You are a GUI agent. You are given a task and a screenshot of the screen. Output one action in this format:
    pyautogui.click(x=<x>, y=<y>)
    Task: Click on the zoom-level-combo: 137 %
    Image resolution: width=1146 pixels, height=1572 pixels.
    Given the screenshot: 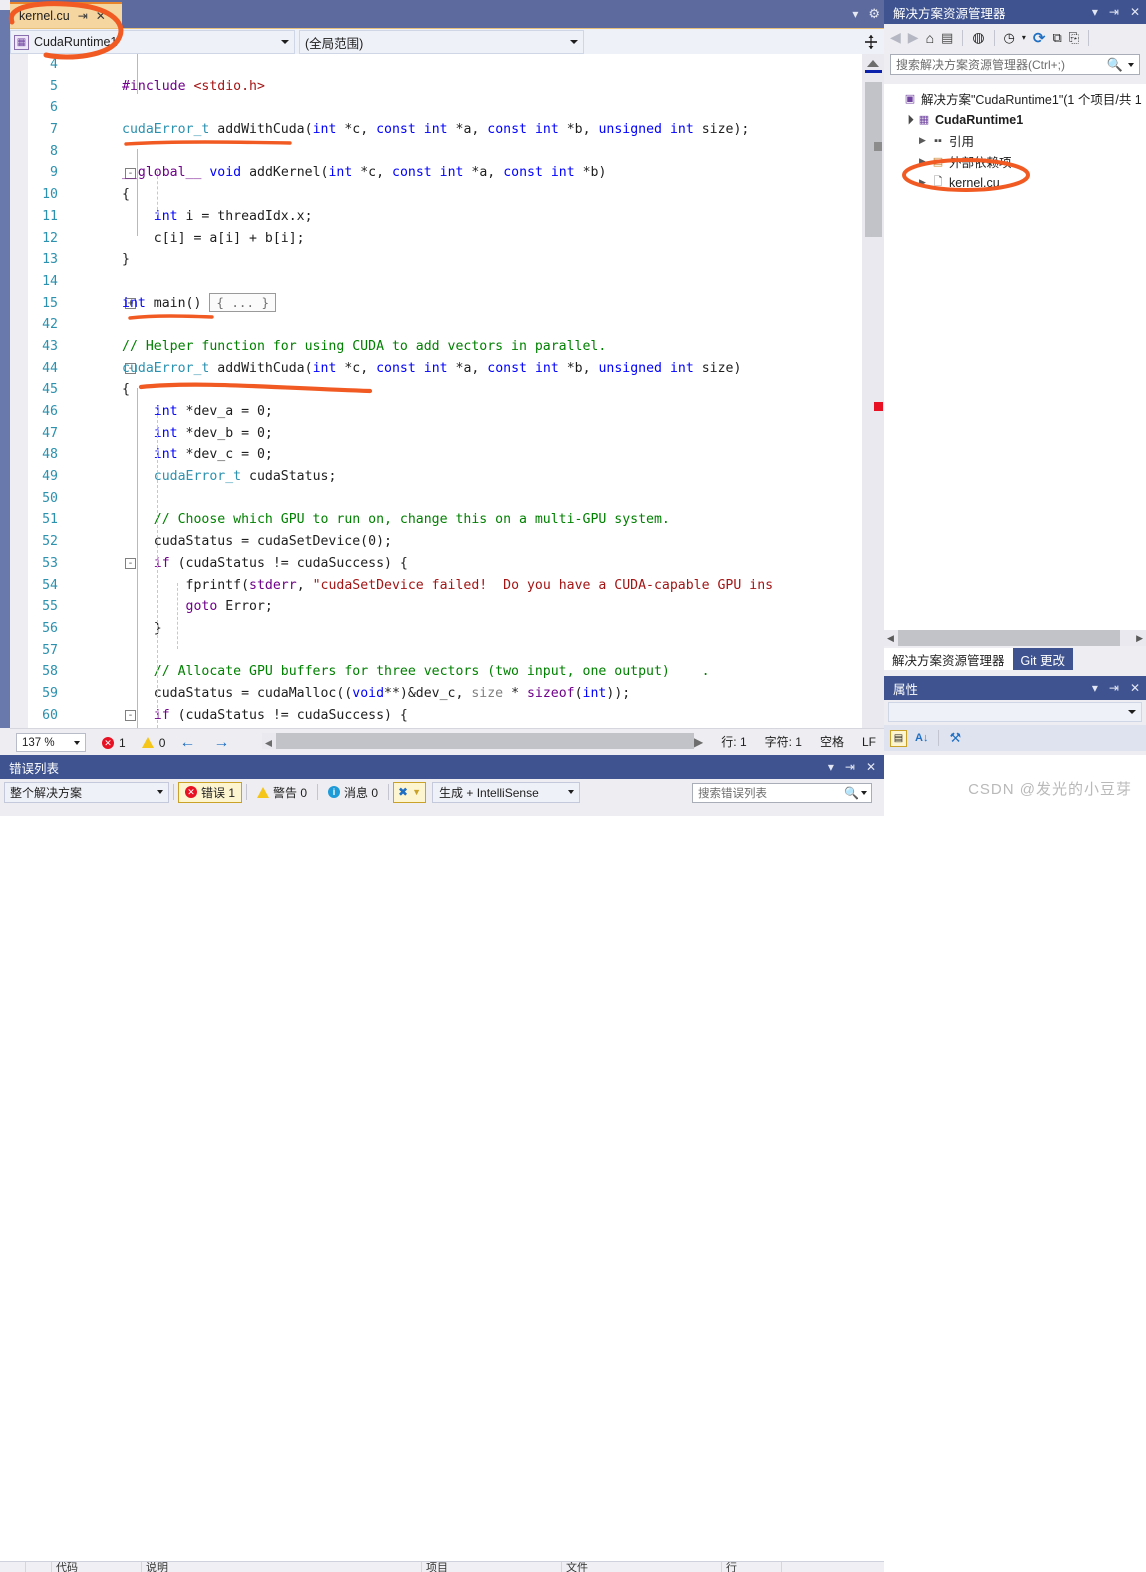 What is the action you would take?
    pyautogui.click(x=51, y=742)
    